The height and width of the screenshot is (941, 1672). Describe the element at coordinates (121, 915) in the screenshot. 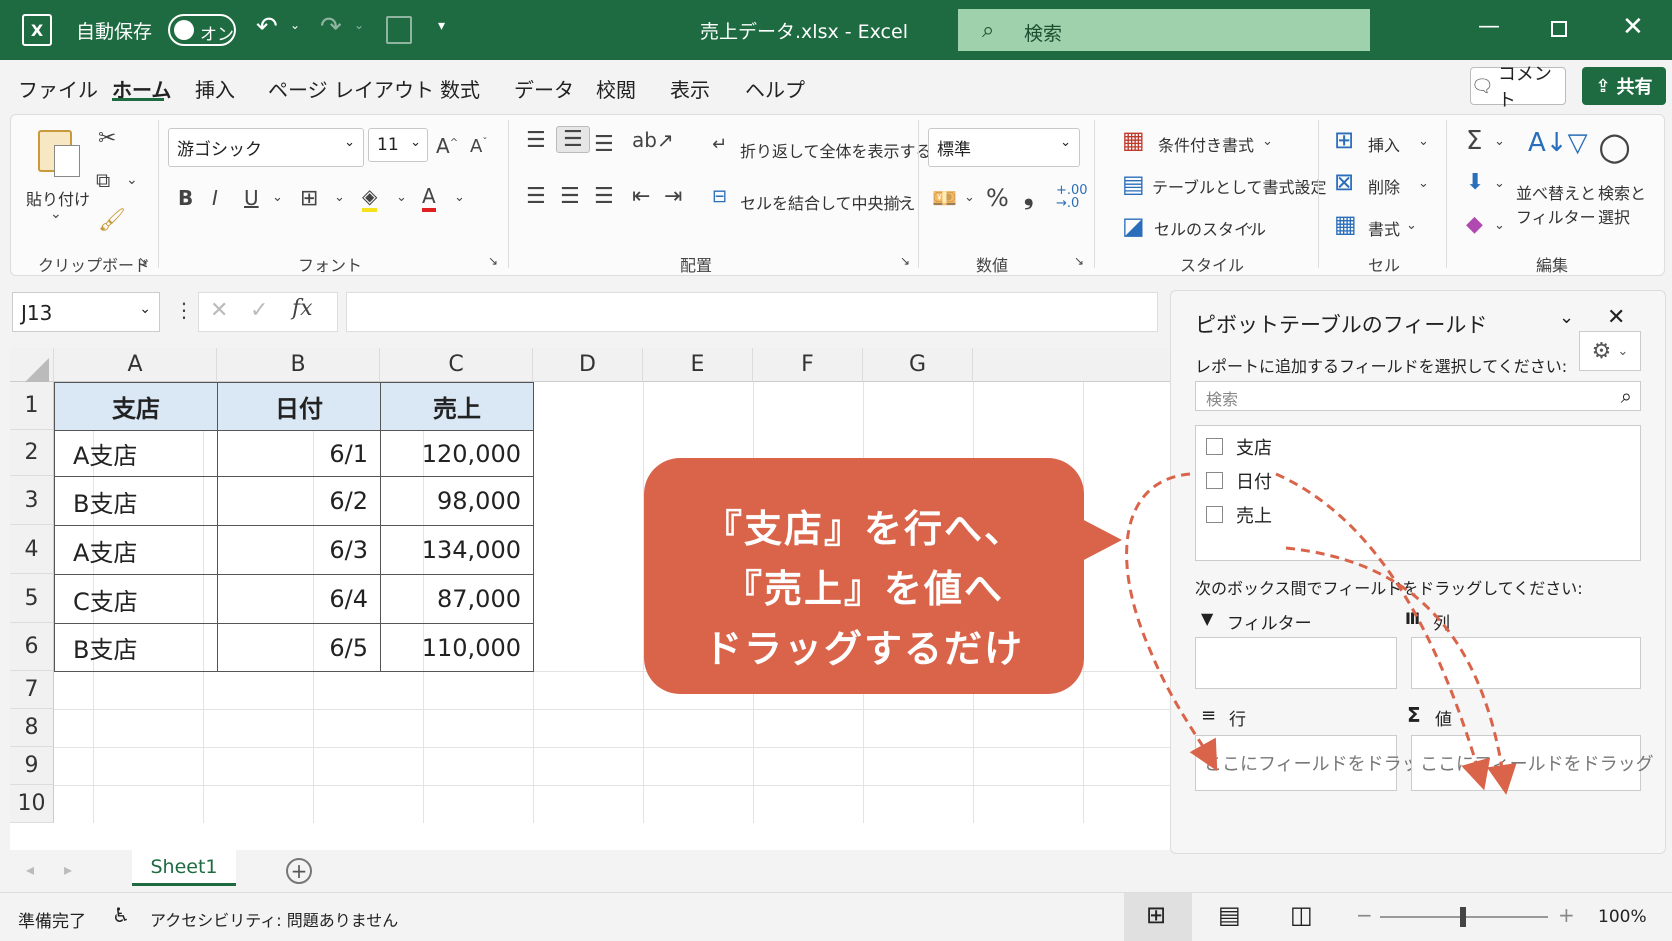

I see `accessibility-icon: ♿` at that location.